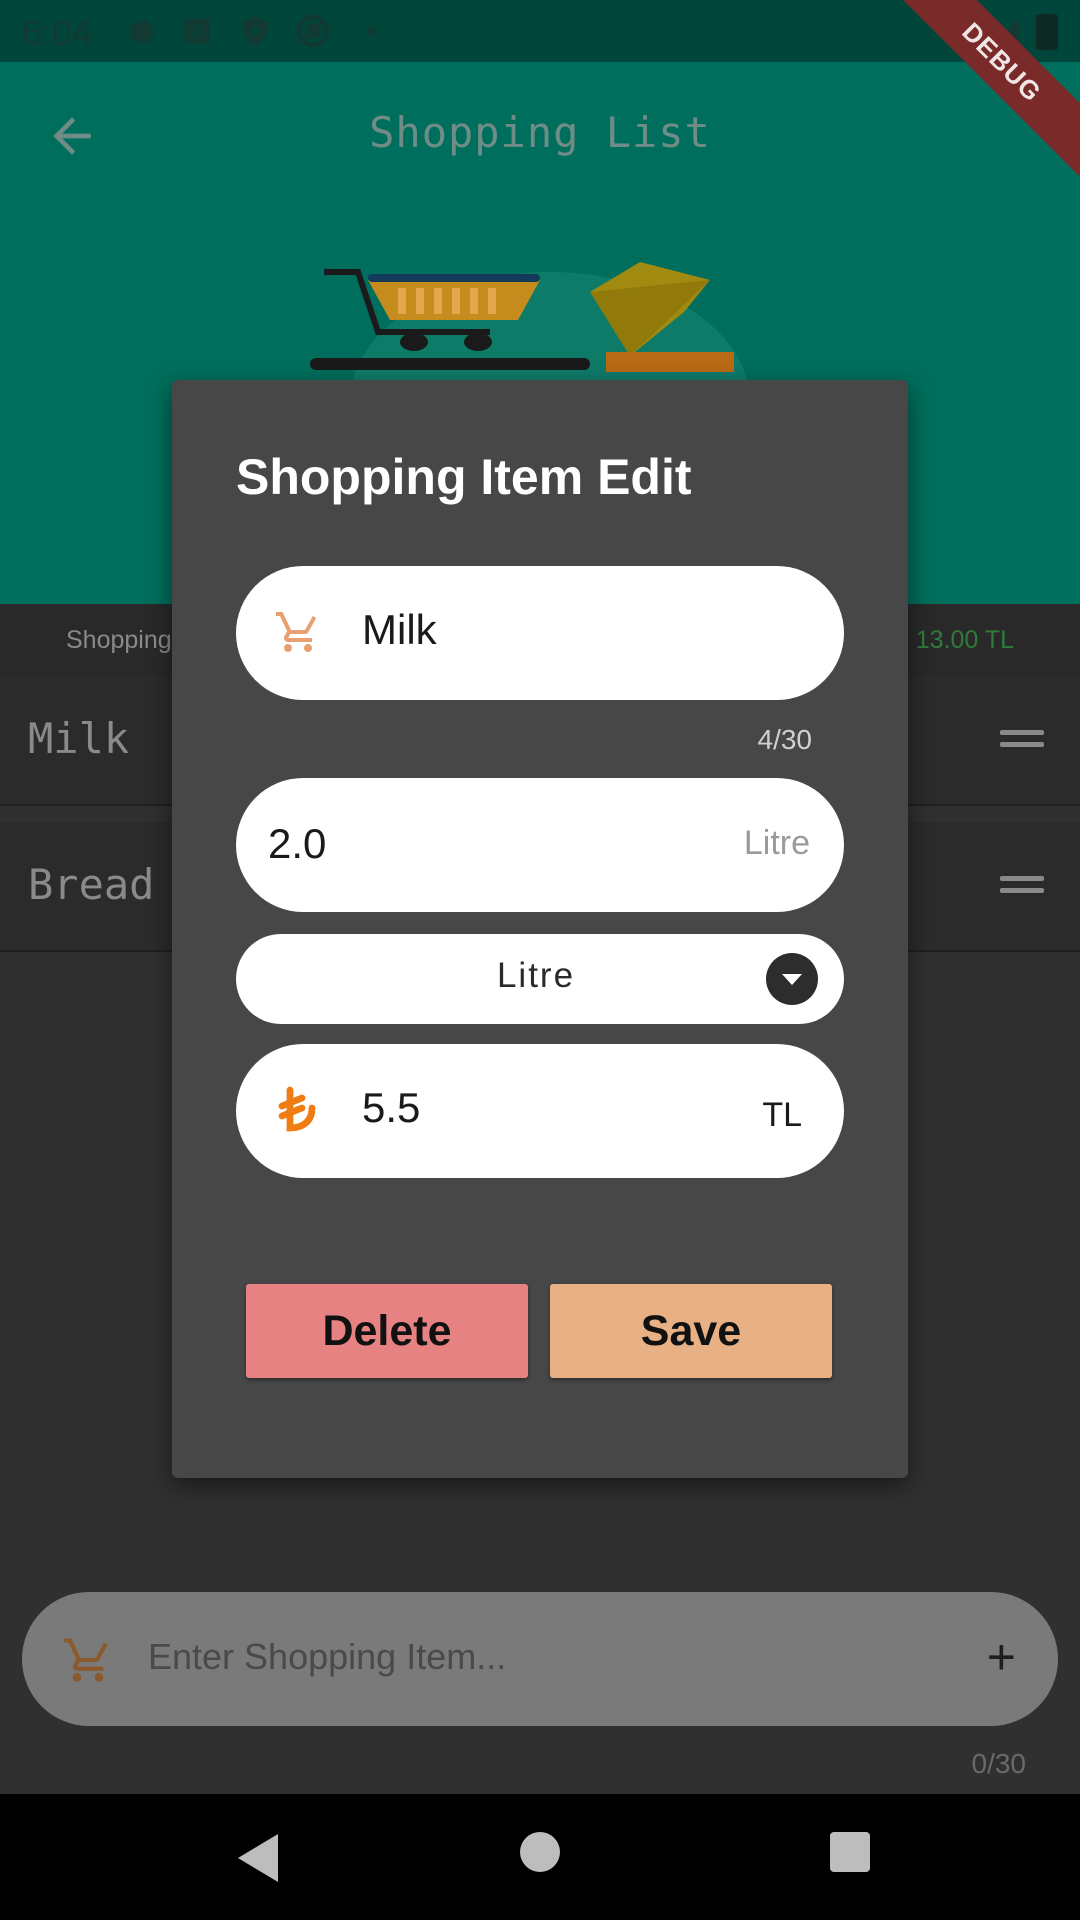 This screenshot has height=1920, width=1080. Describe the element at coordinates (999, 1763) in the screenshot. I see `new-item-counter: 0/30` at that location.